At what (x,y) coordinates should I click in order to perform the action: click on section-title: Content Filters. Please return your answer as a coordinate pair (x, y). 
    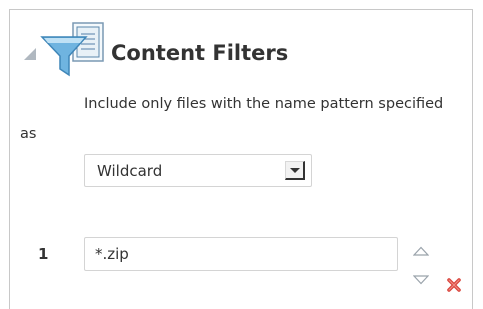
    Looking at the image, I should click on (200, 53).